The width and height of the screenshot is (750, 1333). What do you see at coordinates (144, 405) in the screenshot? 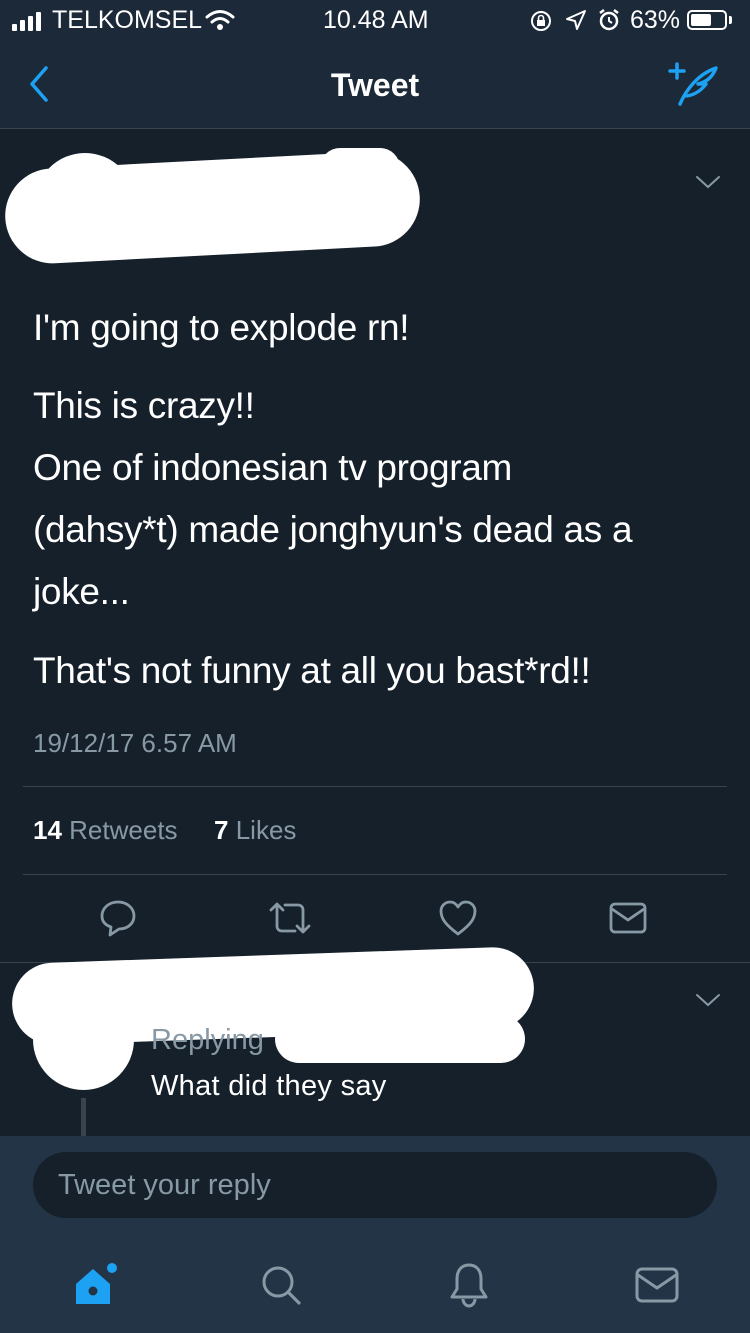
I see `tweet-text-line: This is crazy!!` at bounding box center [144, 405].